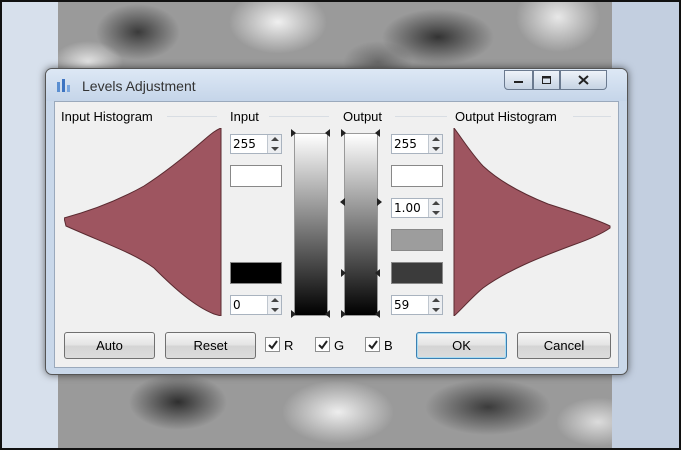 Image resolution: width=681 pixels, height=450 pixels. Describe the element at coordinates (293, 314) in the screenshot. I see `input-low-handle-left` at that location.